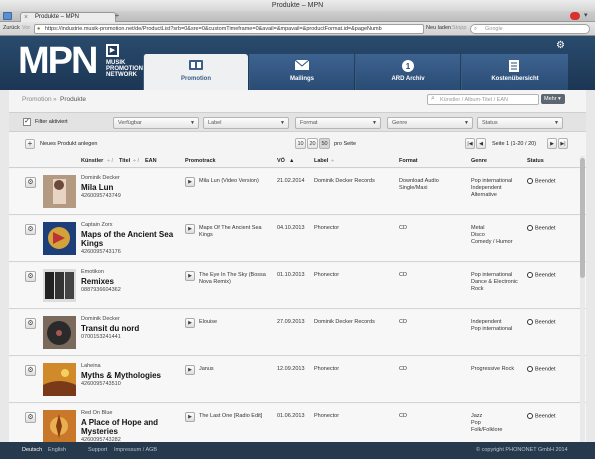 This screenshot has width=595, height=459. I want to click on lang-de-link: Deutsch, so click(32, 450).